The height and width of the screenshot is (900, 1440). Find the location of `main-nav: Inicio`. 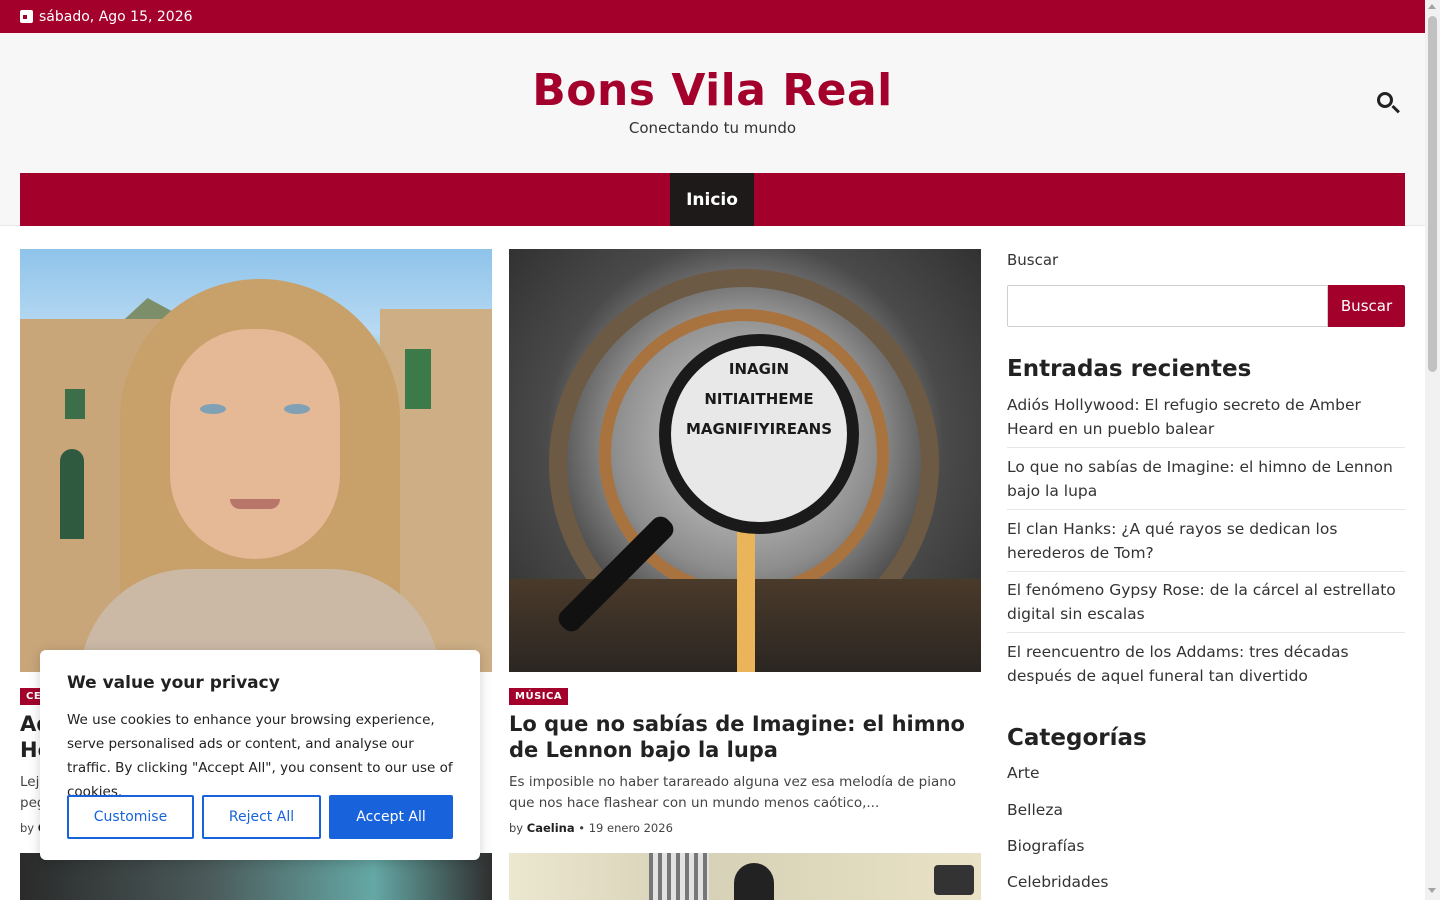

main-nav: Inicio is located at coordinates (712, 199).